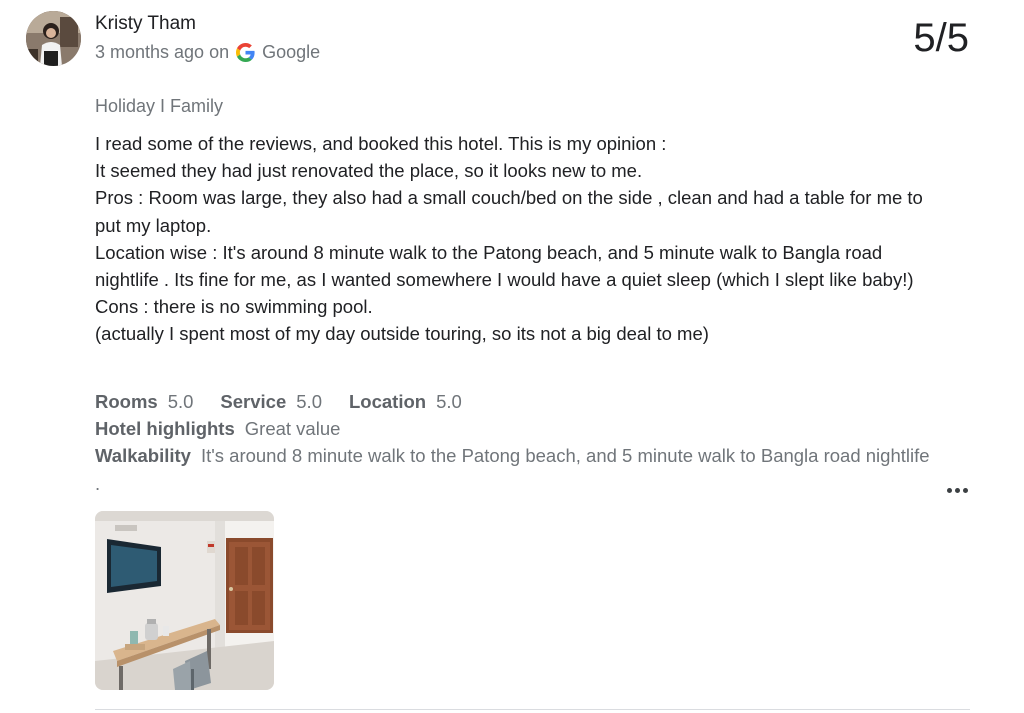 This screenshot has width=1024, height=713. Describe the element at coordinates (532, 709) in the screenshot. I see `divider` at that location.